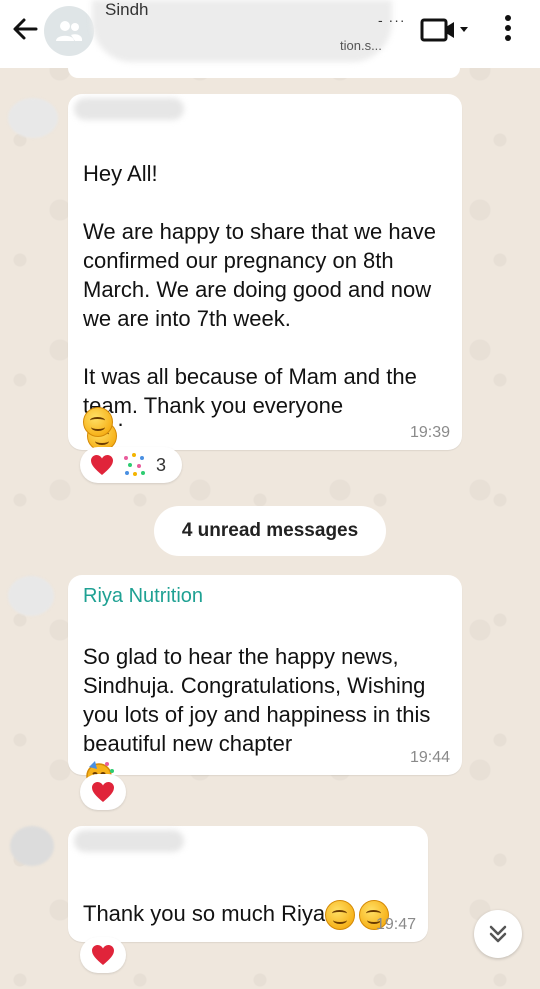  Describe the element at coordinates (395, 924) in the screenshot. I see `message-time: 19:47` at that location.